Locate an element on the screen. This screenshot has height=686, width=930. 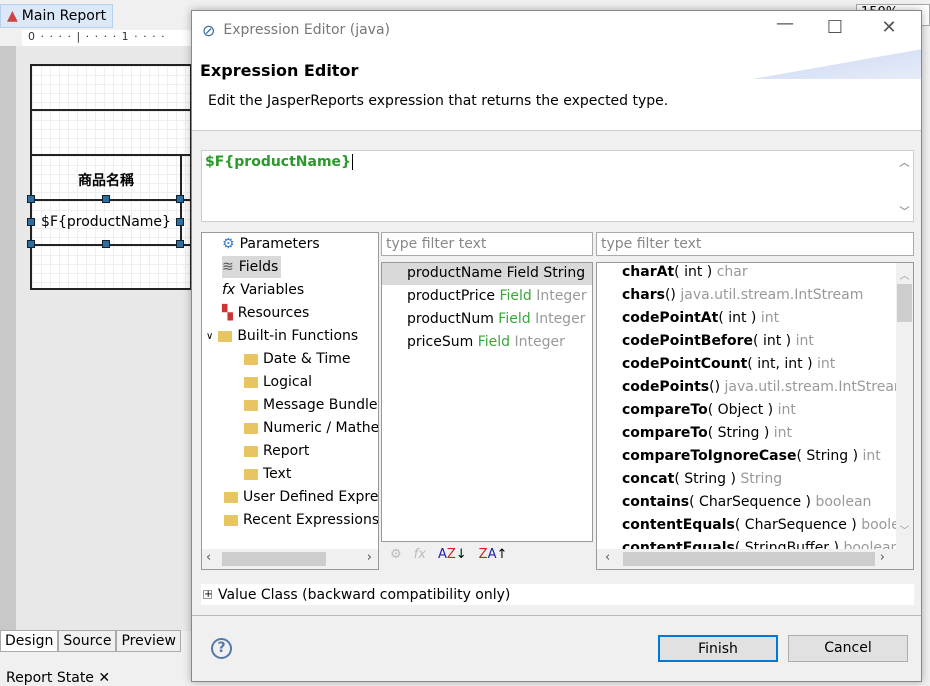
report-icon: ▲ is located at coordinates (12, 16).